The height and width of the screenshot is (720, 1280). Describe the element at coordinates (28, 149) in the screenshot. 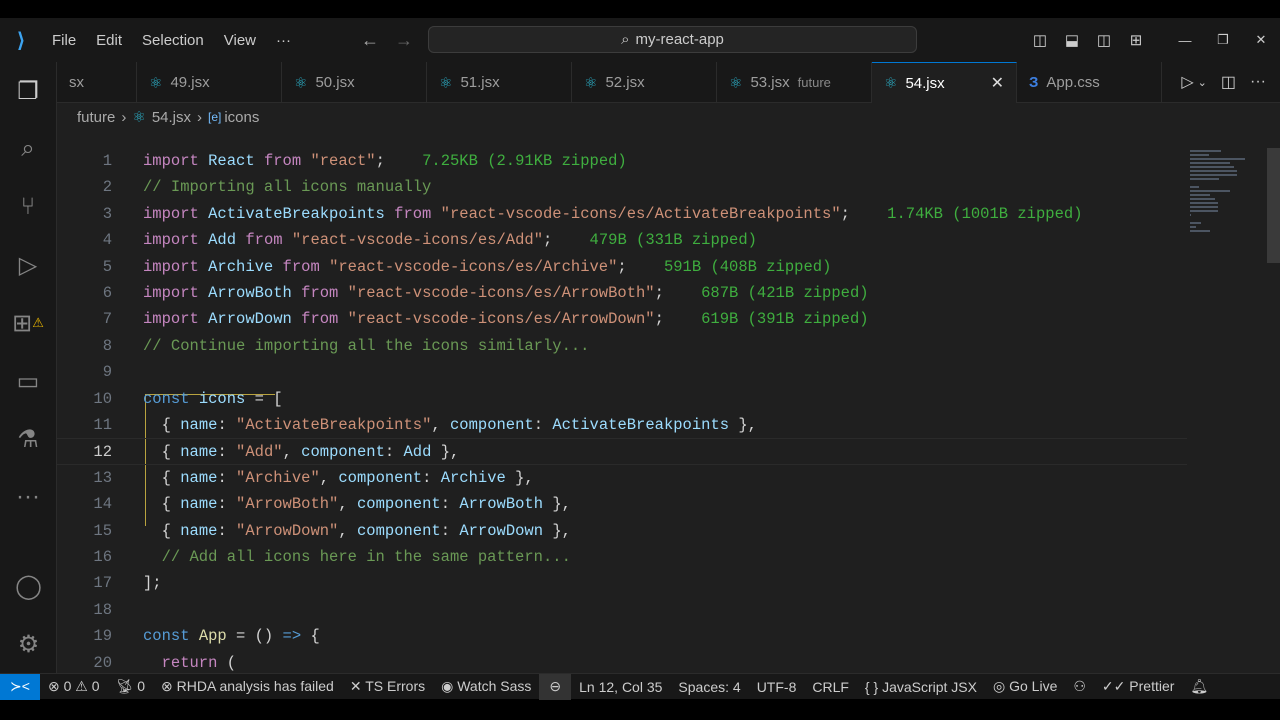

I see `search-view-icon: ⌕` at that location.